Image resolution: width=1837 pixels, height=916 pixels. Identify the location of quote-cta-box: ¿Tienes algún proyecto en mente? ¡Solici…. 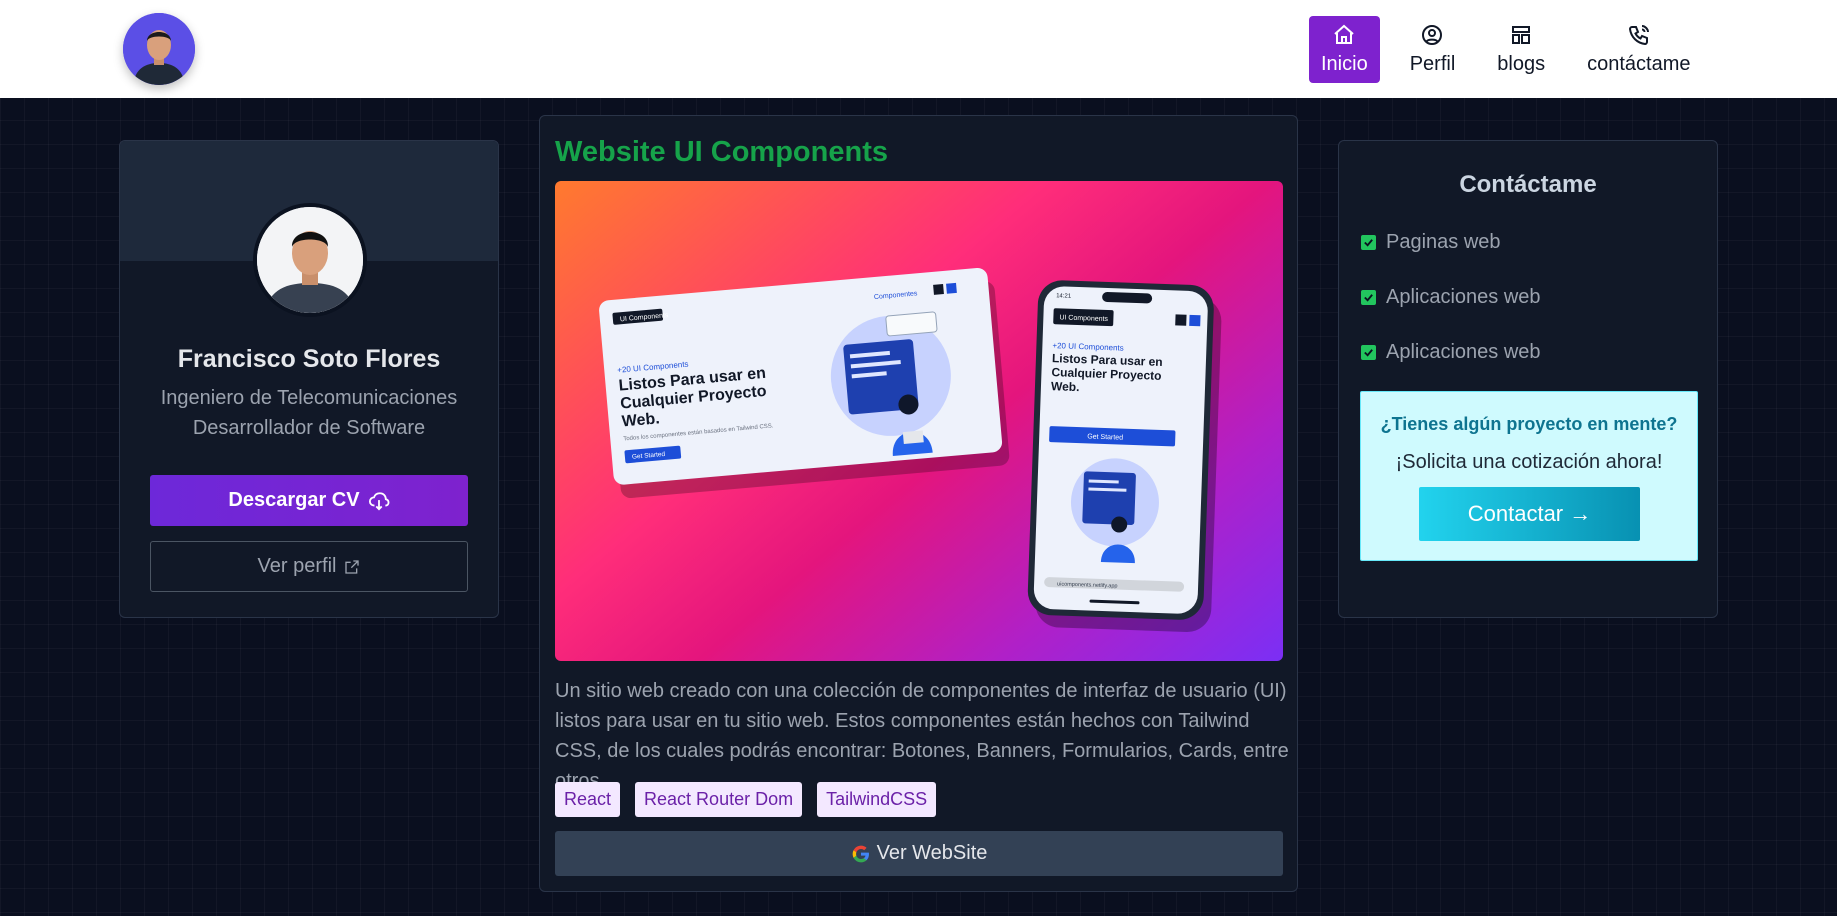
(1529, 476).